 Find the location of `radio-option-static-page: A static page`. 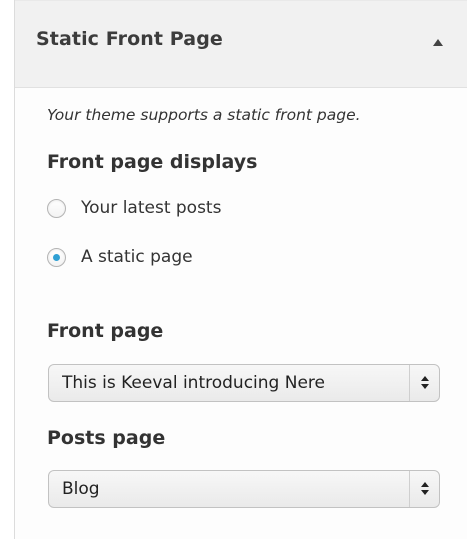

radio-option-static-page: A static page is located at coordinates (120, 257).